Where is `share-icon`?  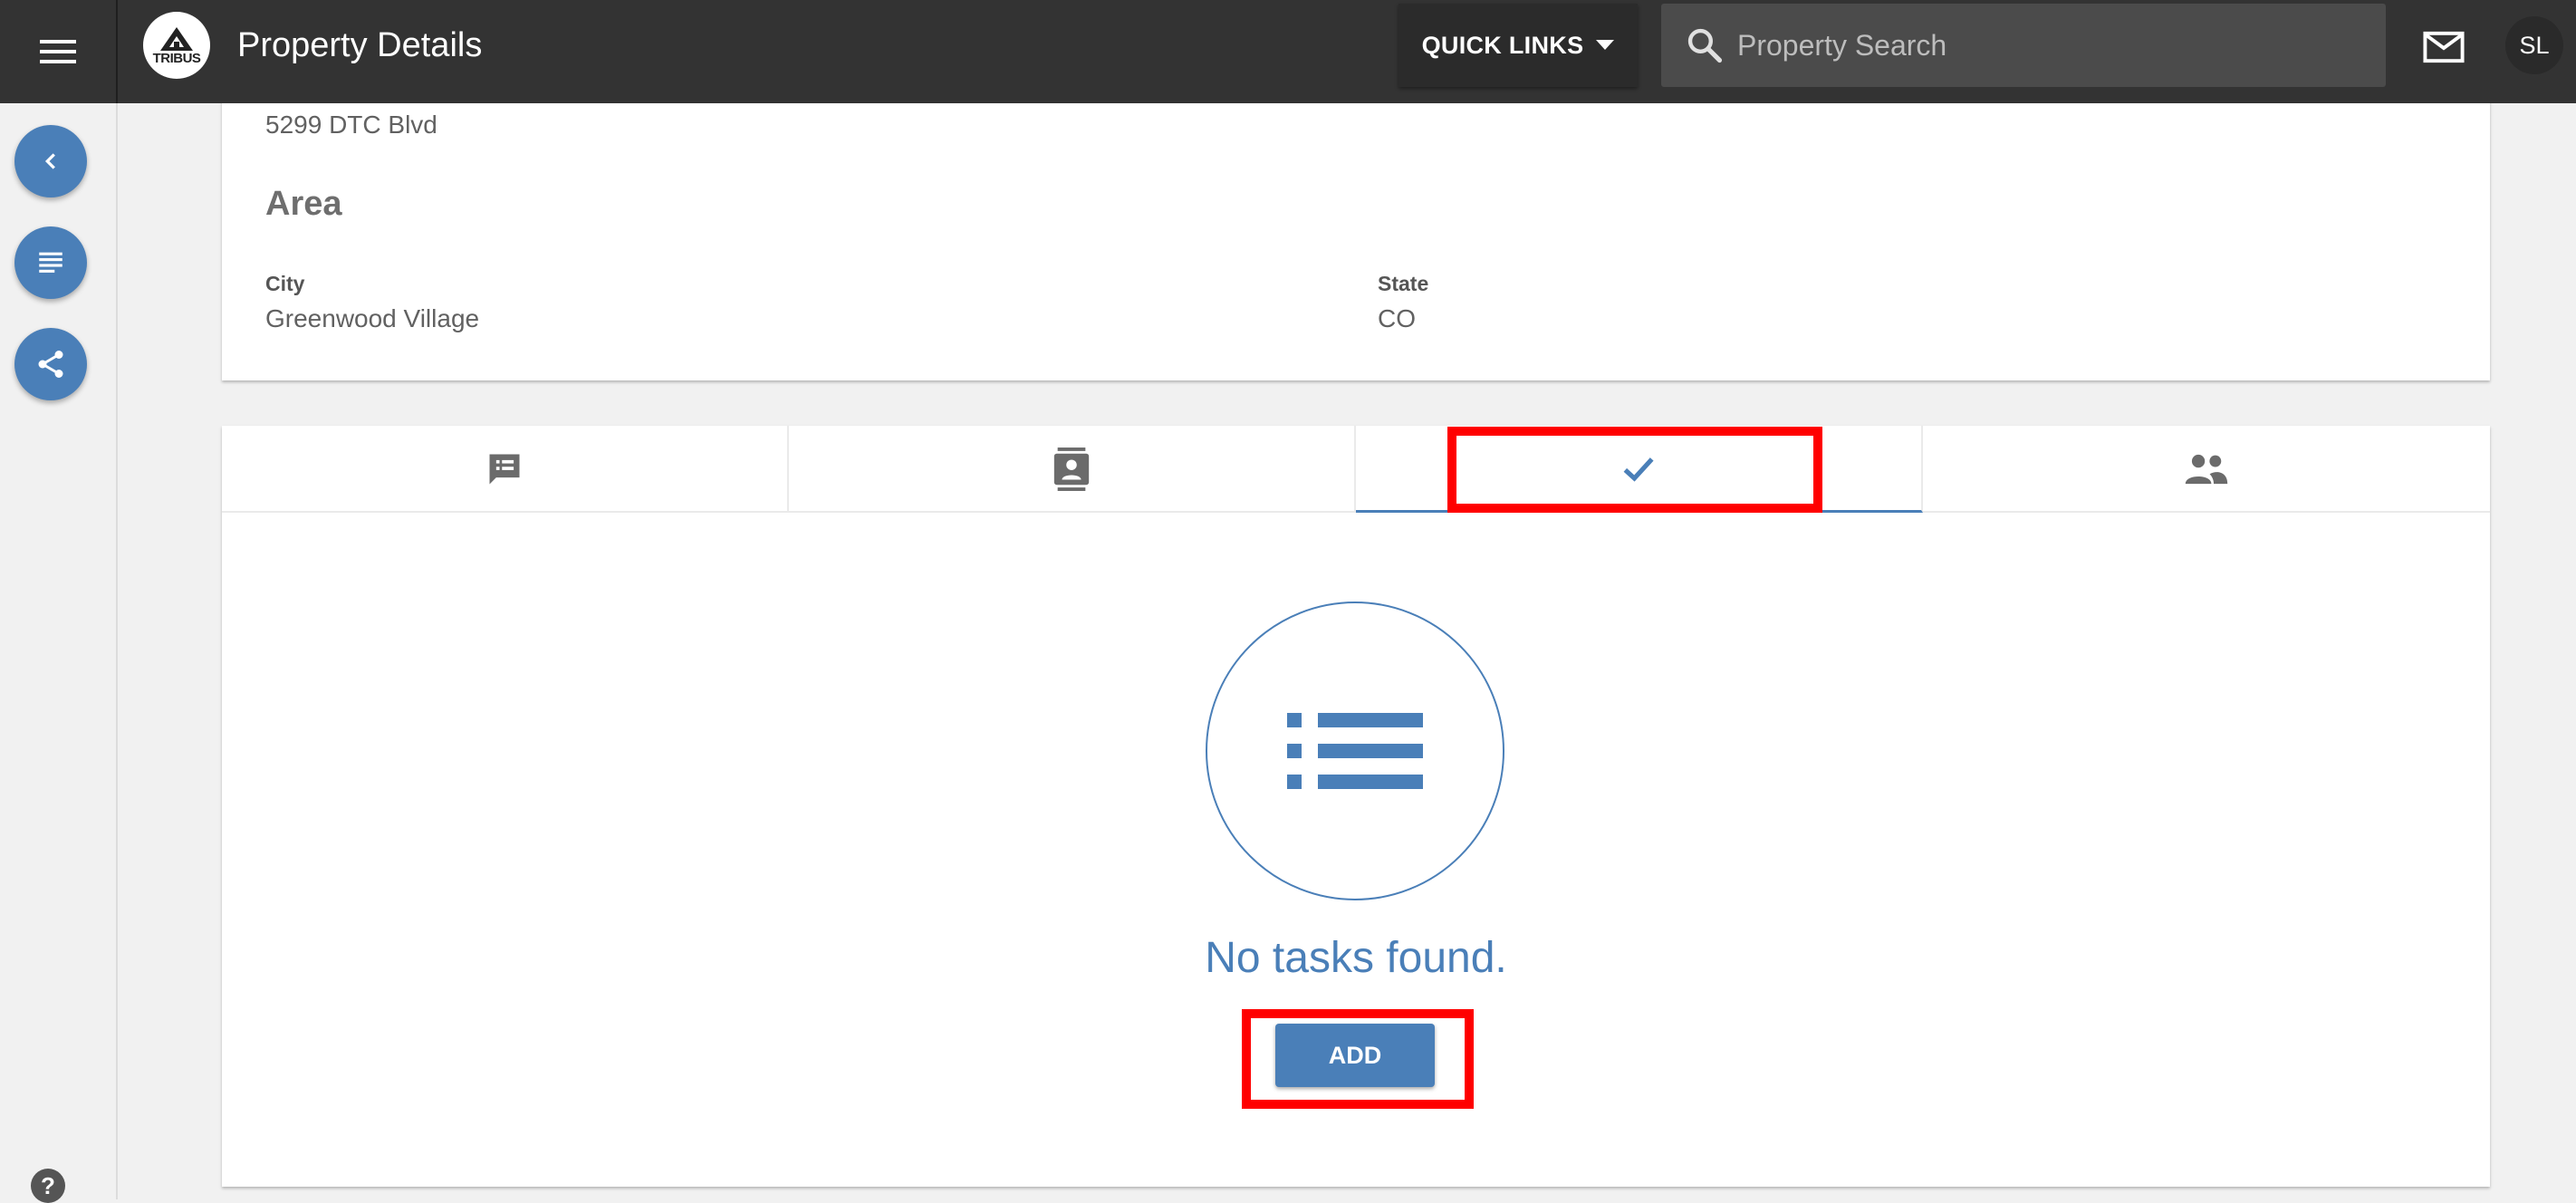
share-icon is located at coordinates (50, 364).